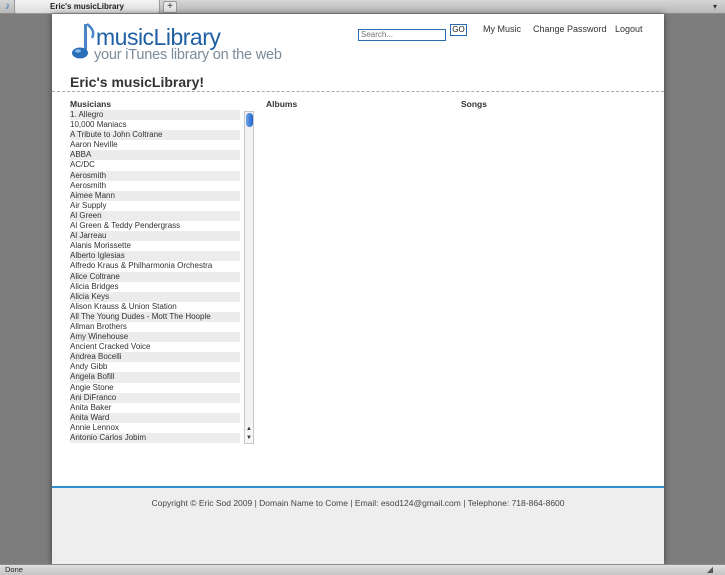 This screenshot has width=725, height=575. Describe the element at coordinates (155, 165) in the screenshot. I see `musician-list-item: AC/DC` at that location.